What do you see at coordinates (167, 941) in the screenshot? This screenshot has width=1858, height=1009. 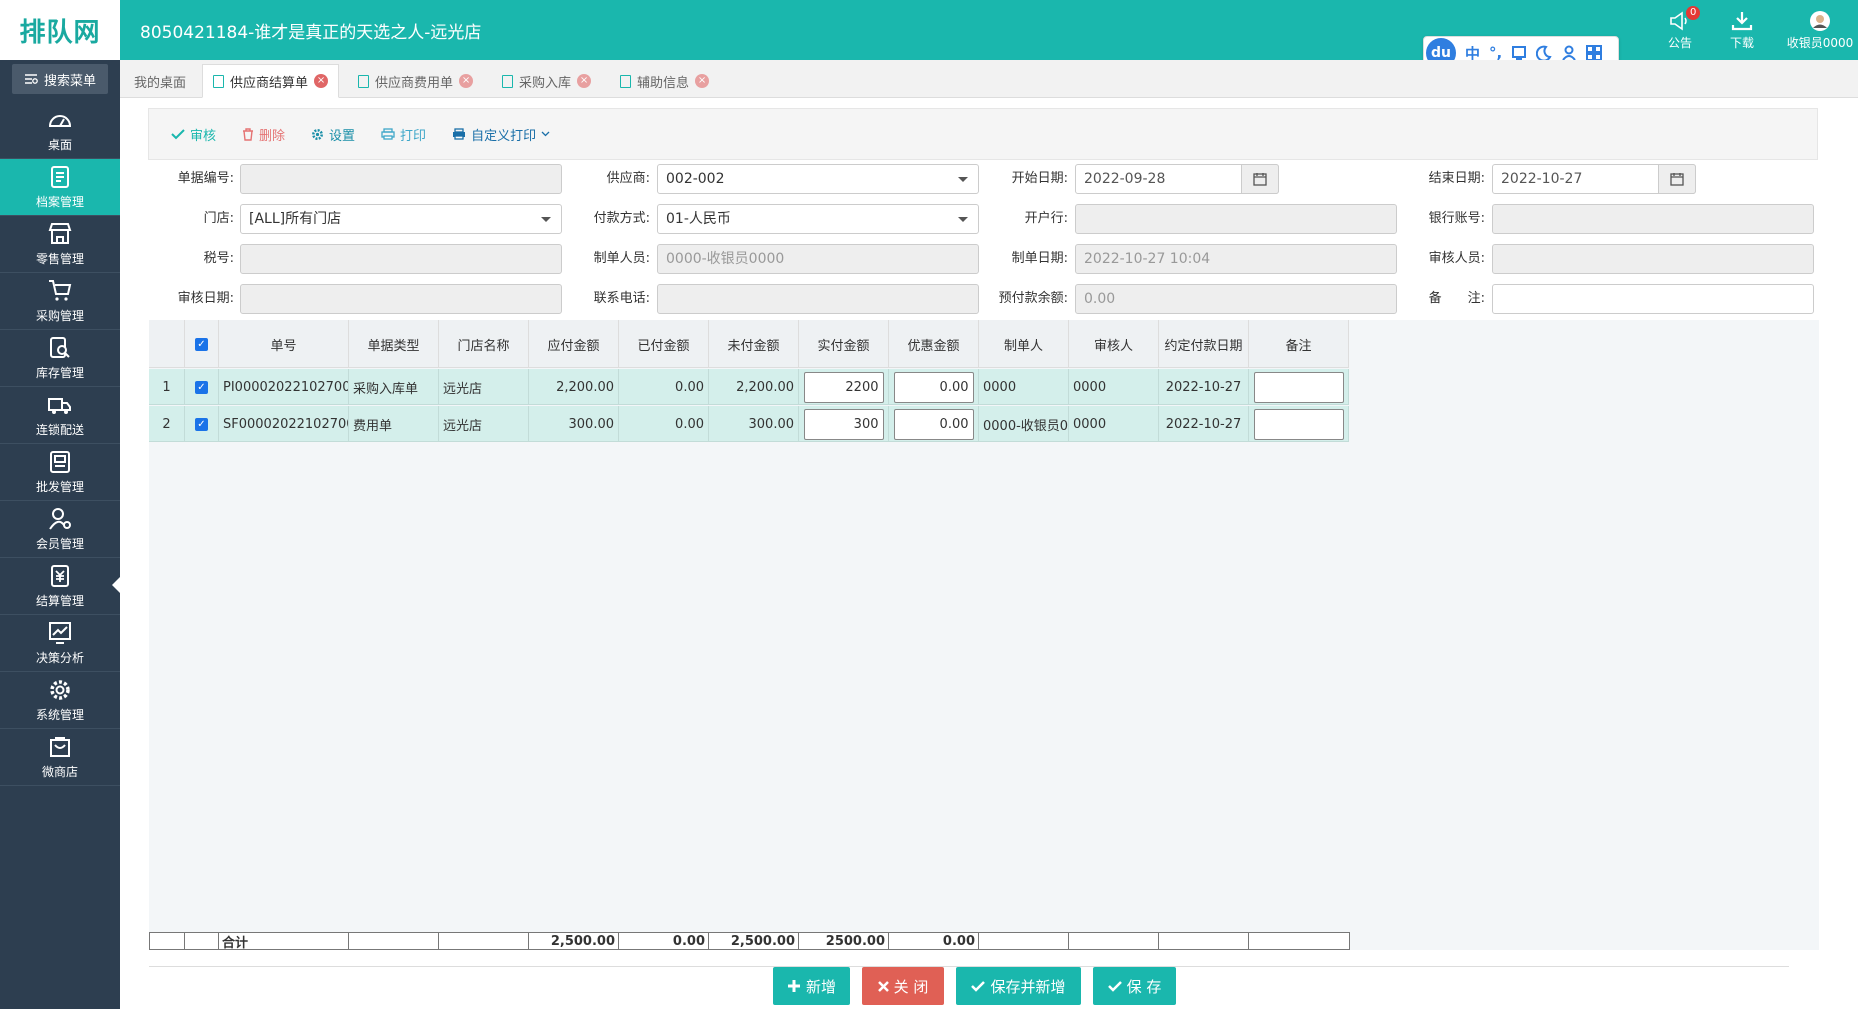 I see `footer-blank` at bounding box center [167, 941].